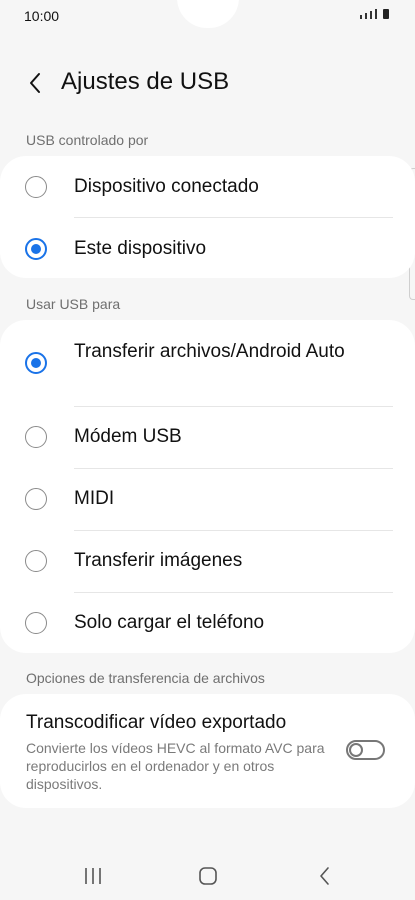  Describe the element at coordinates (145, 678) in the screenshot. I see `section-label-file-transfer-options: Opciones de transferencia de archivos` at that location.